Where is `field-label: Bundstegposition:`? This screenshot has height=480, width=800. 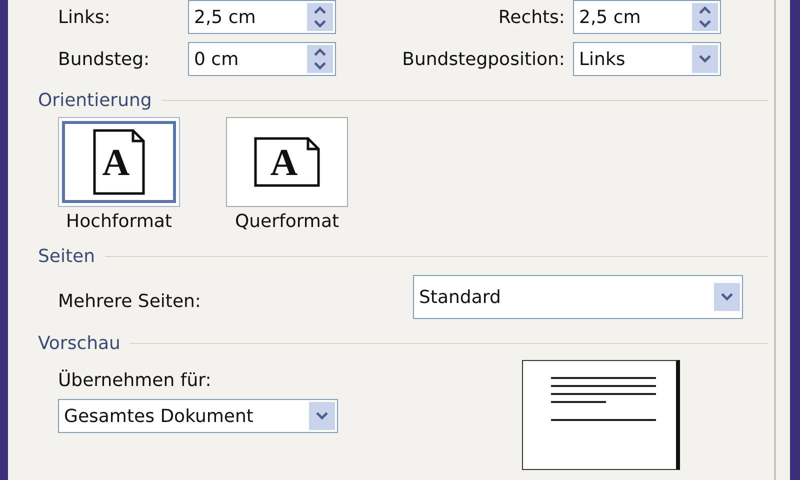 field-label: Bundstegposition: is located at coordinates (483, 59).